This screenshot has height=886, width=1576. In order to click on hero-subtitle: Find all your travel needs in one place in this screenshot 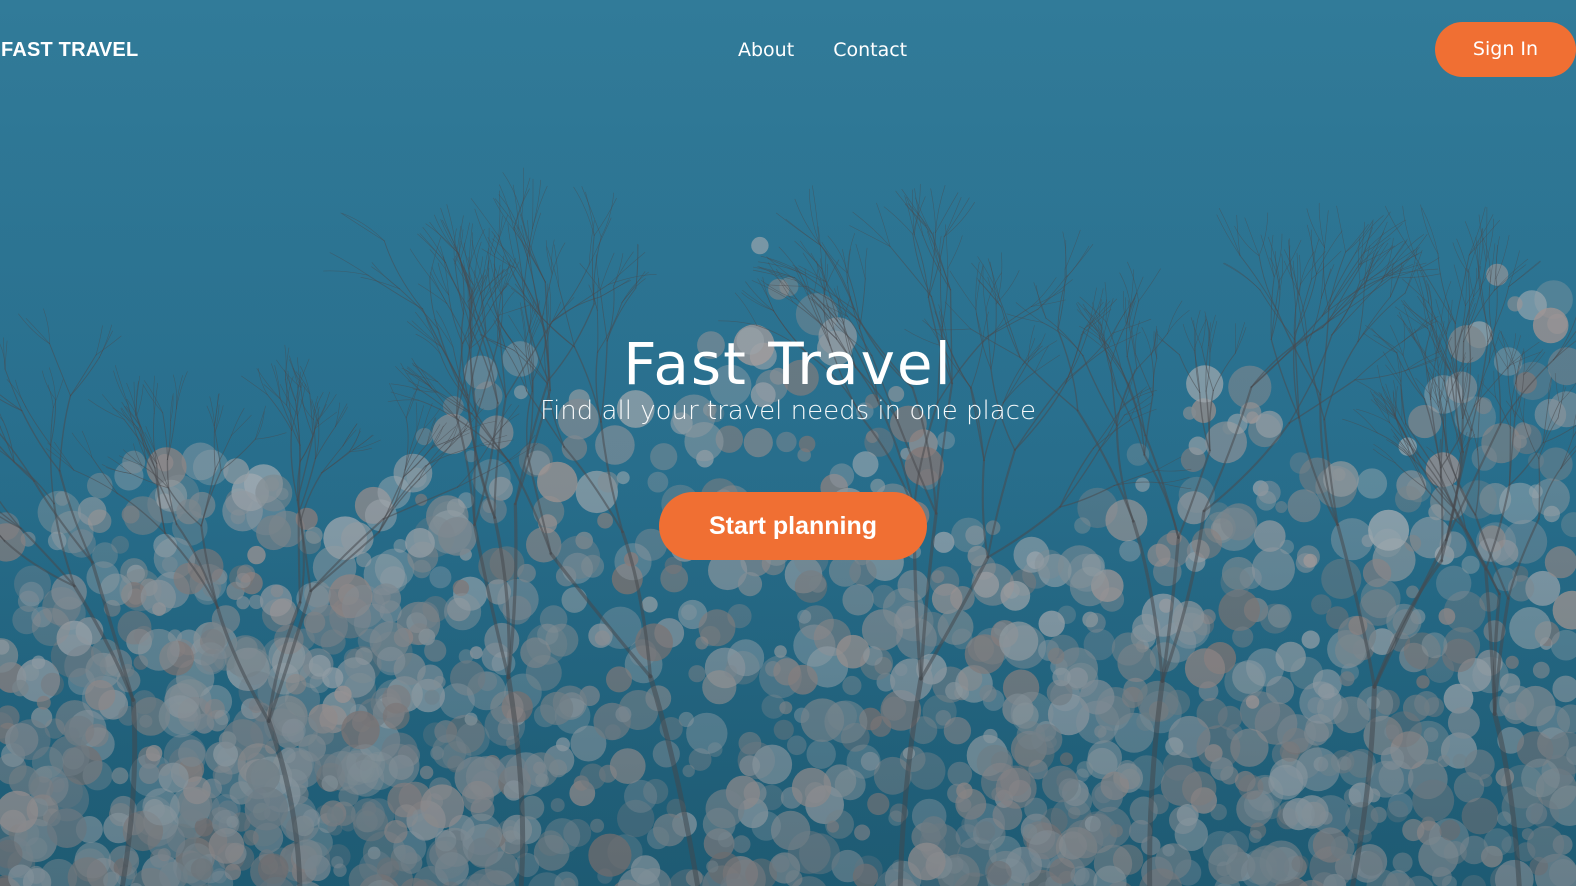, I will do `click(788, 411)`.